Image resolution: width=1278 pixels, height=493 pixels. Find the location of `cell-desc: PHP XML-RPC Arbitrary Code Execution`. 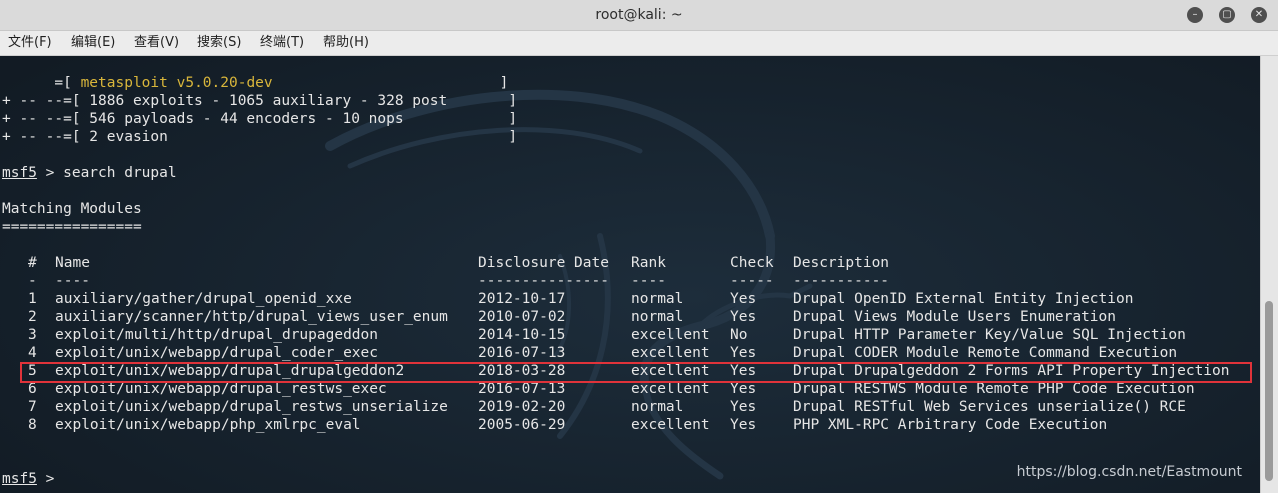

cell-desc: PHP XML-RPC Arbitrary Code Execution is located at coordinates (950, 425).